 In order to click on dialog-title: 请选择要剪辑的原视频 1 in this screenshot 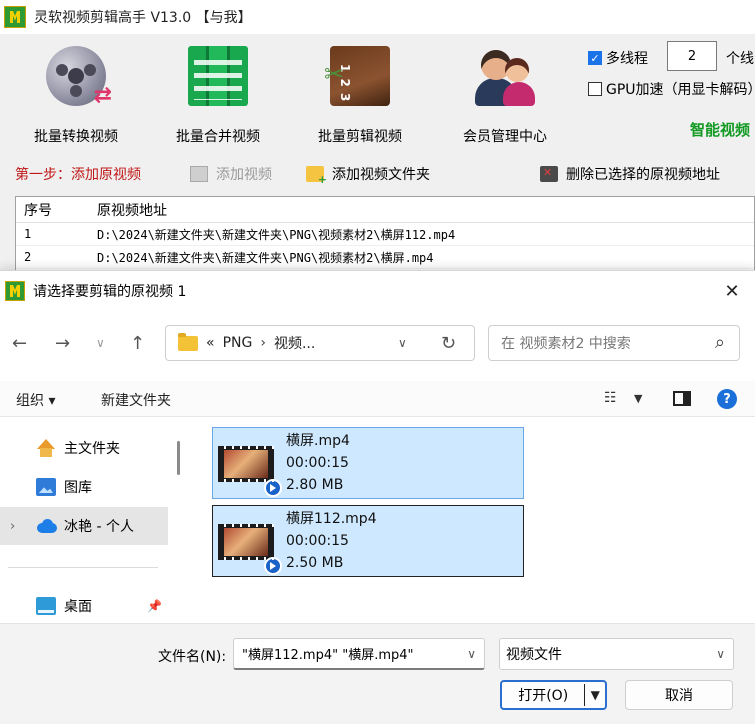, I will do `click(110, 292)`.